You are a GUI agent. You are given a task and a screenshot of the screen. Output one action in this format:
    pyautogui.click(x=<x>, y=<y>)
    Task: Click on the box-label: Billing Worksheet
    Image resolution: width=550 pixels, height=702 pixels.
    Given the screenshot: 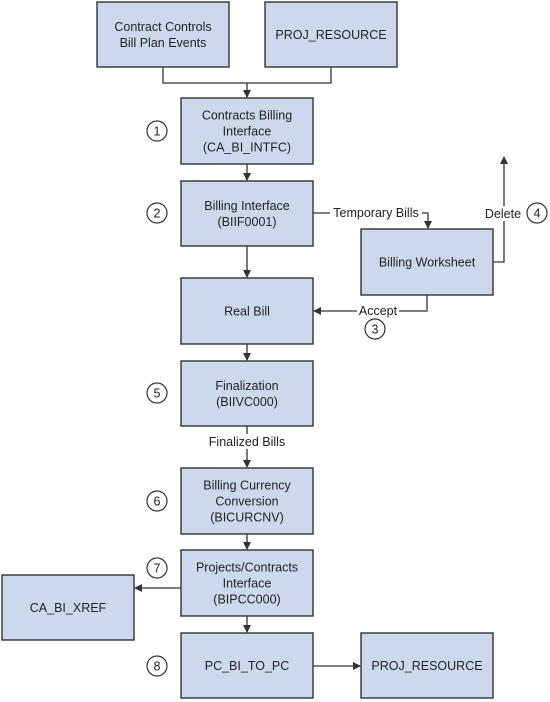 What is the action you would take?
    pyautogui.click(x=427, y=263)
    